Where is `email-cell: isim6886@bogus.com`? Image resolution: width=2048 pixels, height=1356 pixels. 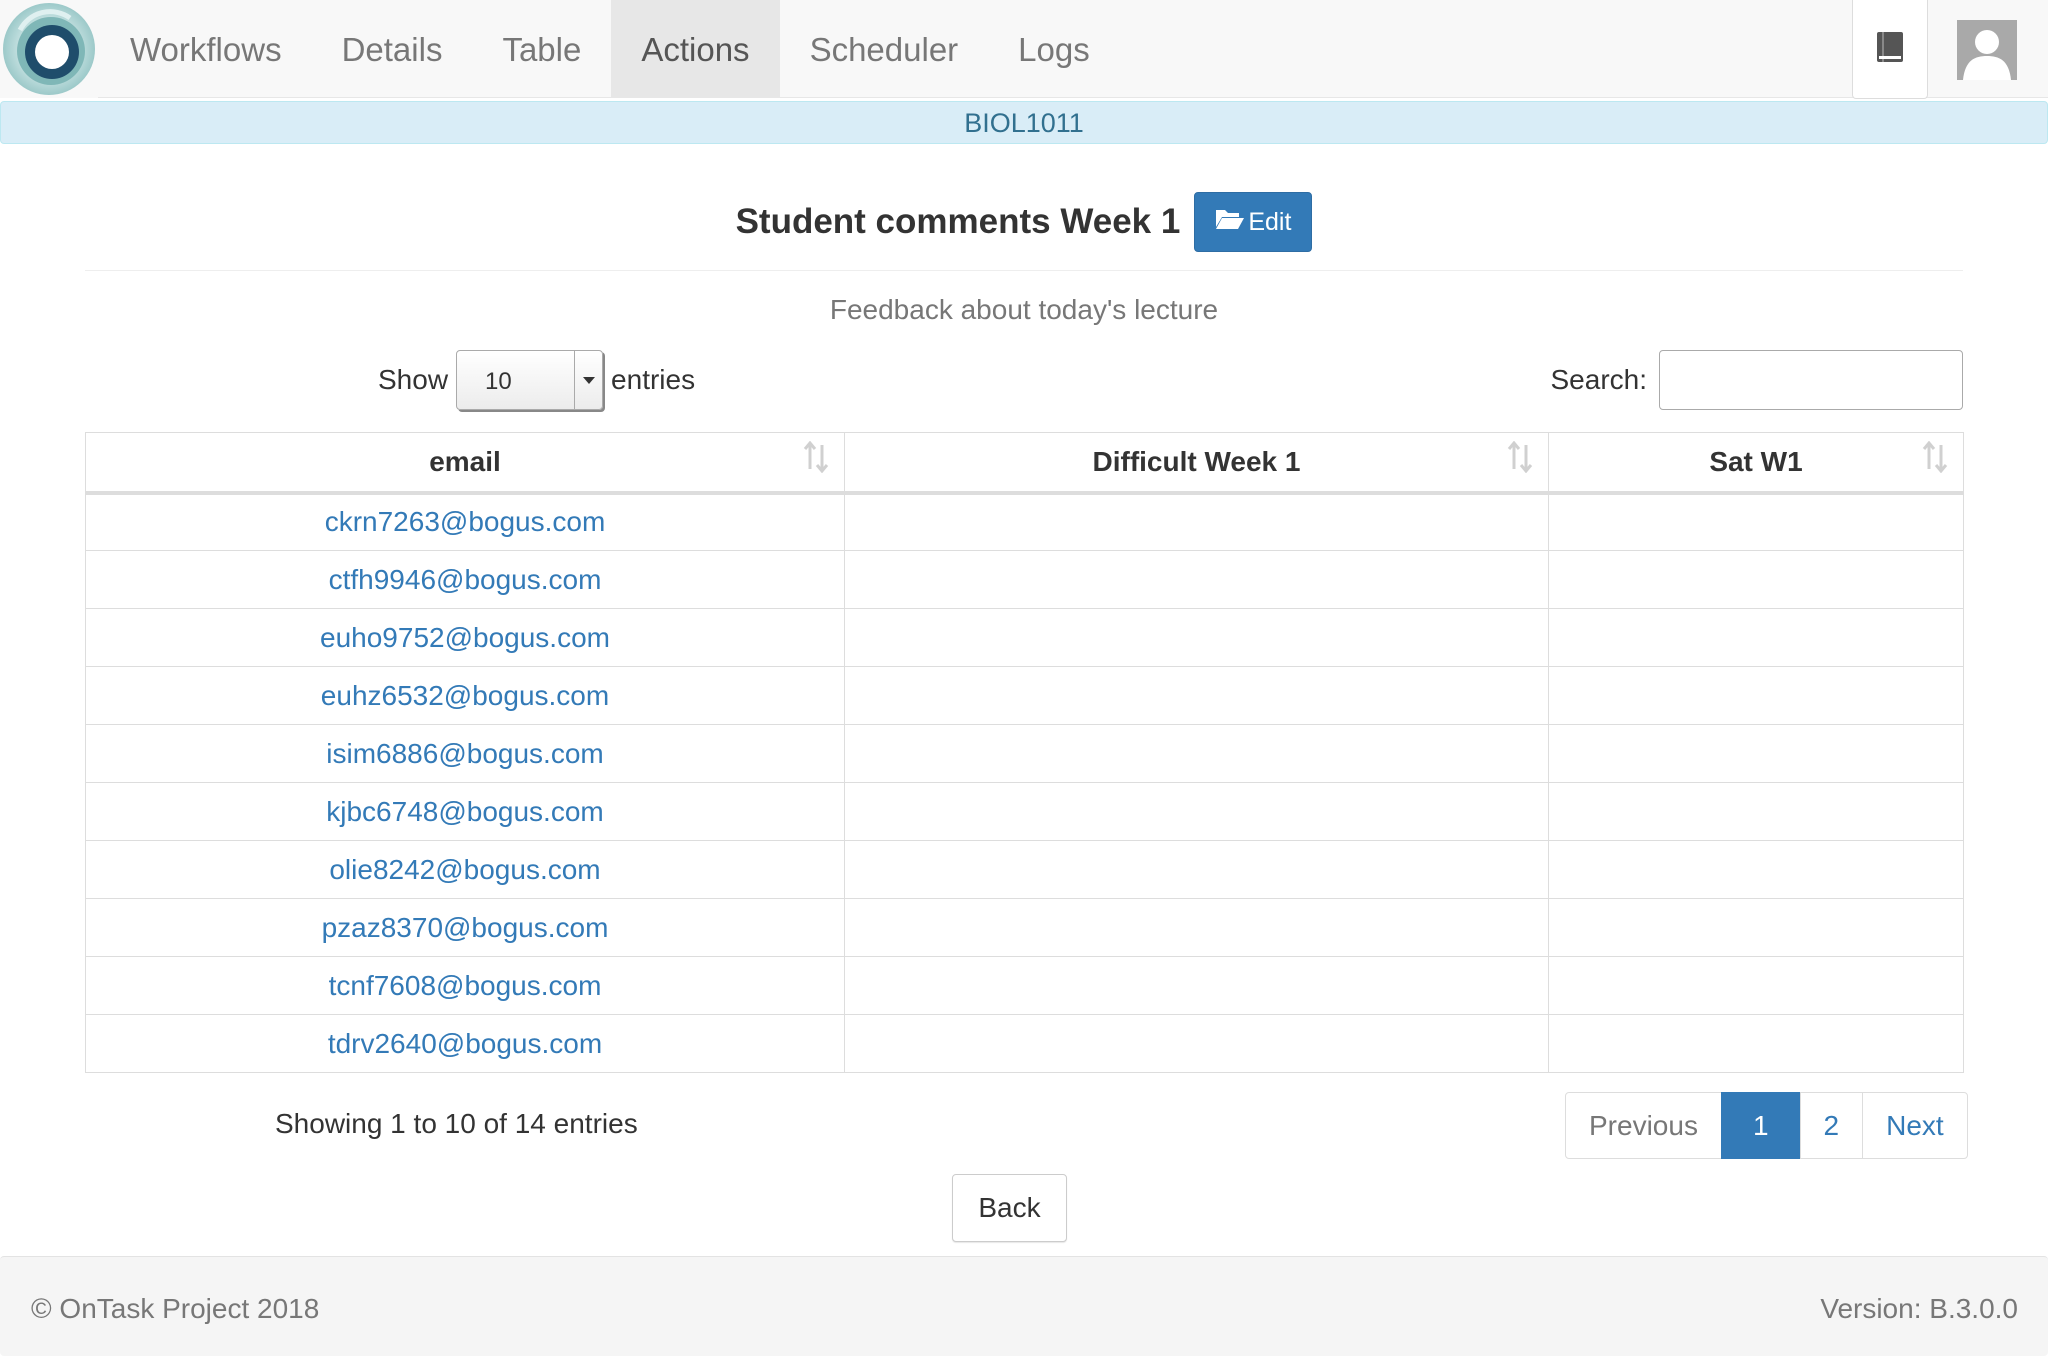 email-cell: isim6886@bogus.com is located at coordinates (465, 753).